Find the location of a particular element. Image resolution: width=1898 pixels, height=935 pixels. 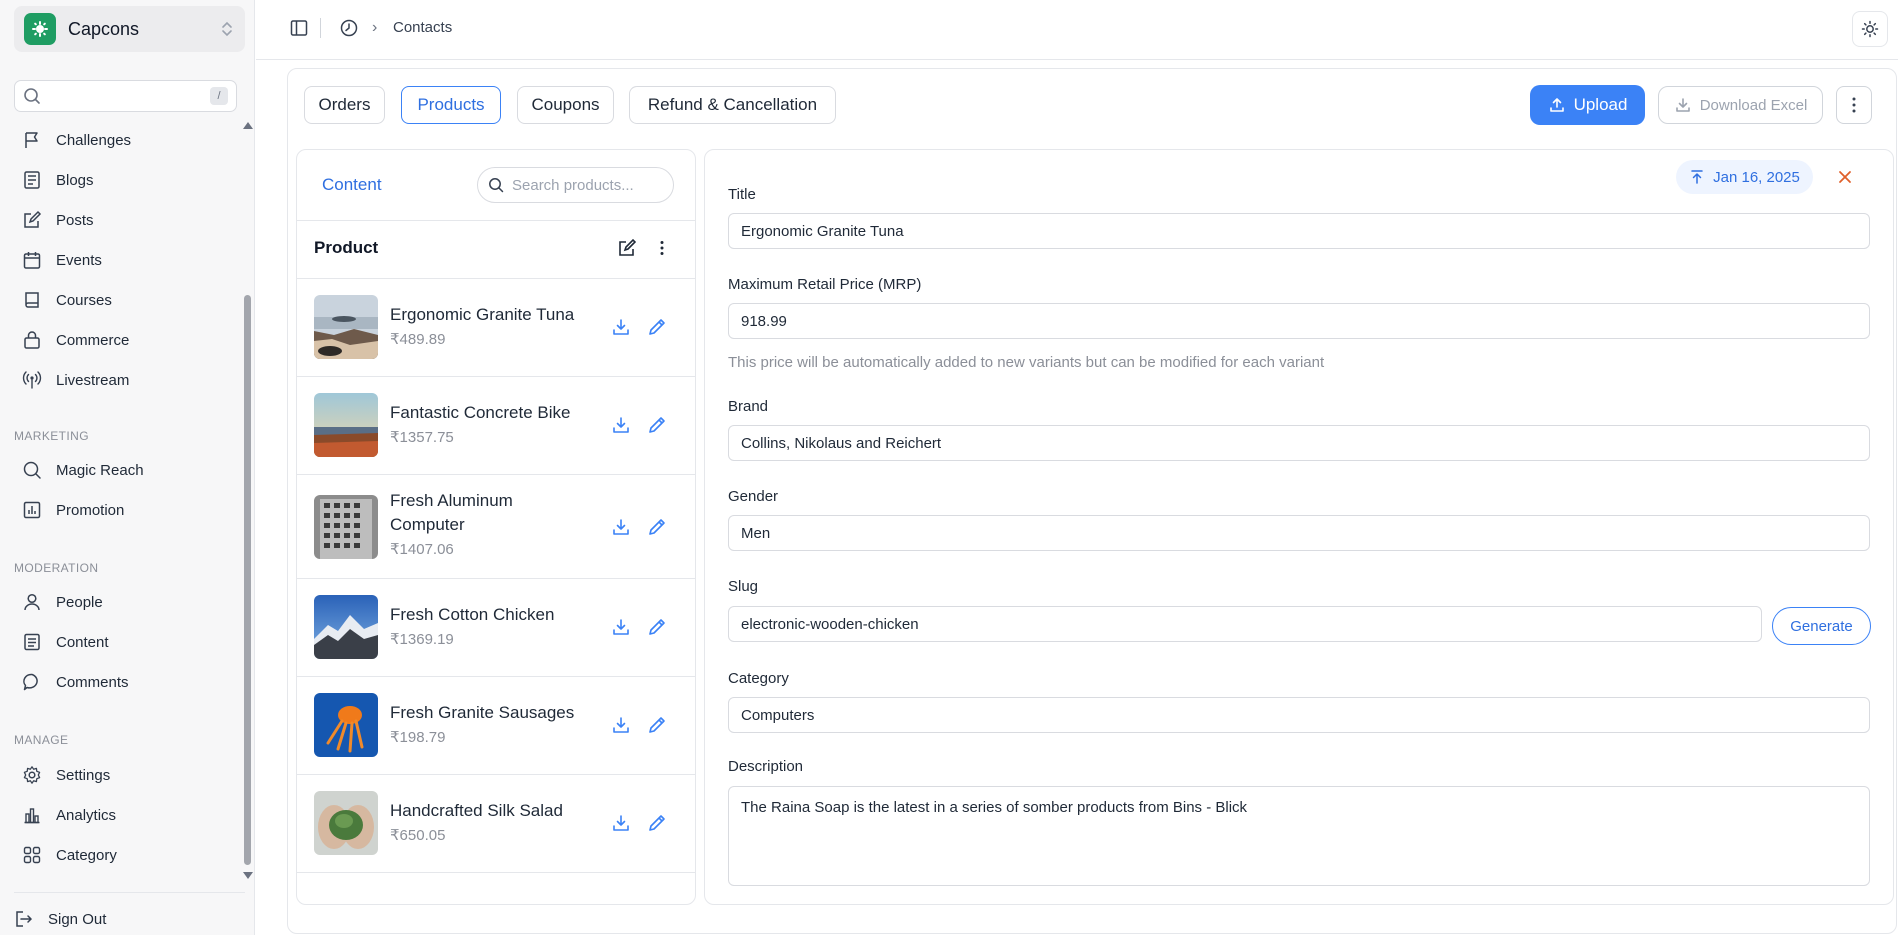

close-icon is located at coordinates (1845, 177).